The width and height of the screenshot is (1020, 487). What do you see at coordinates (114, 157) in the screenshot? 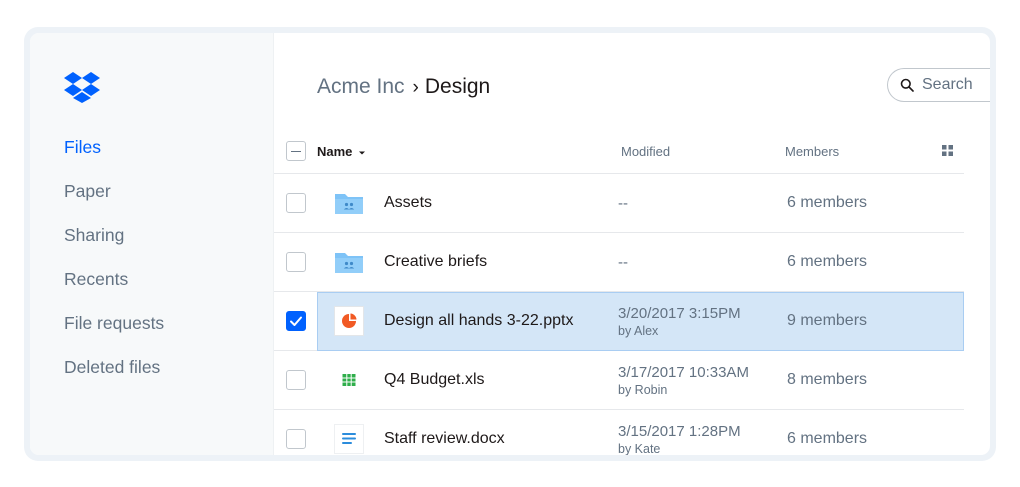
I see `sidebar-item-files: Files` at bounding box center [114, 157].